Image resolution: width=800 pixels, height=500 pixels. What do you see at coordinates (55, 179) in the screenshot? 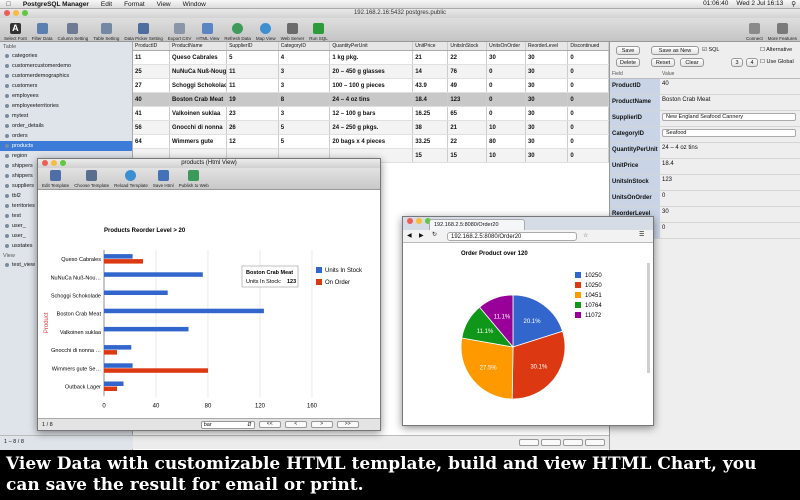
I see `edit-template-button: Edit Template` at bounding box center [55, 179].